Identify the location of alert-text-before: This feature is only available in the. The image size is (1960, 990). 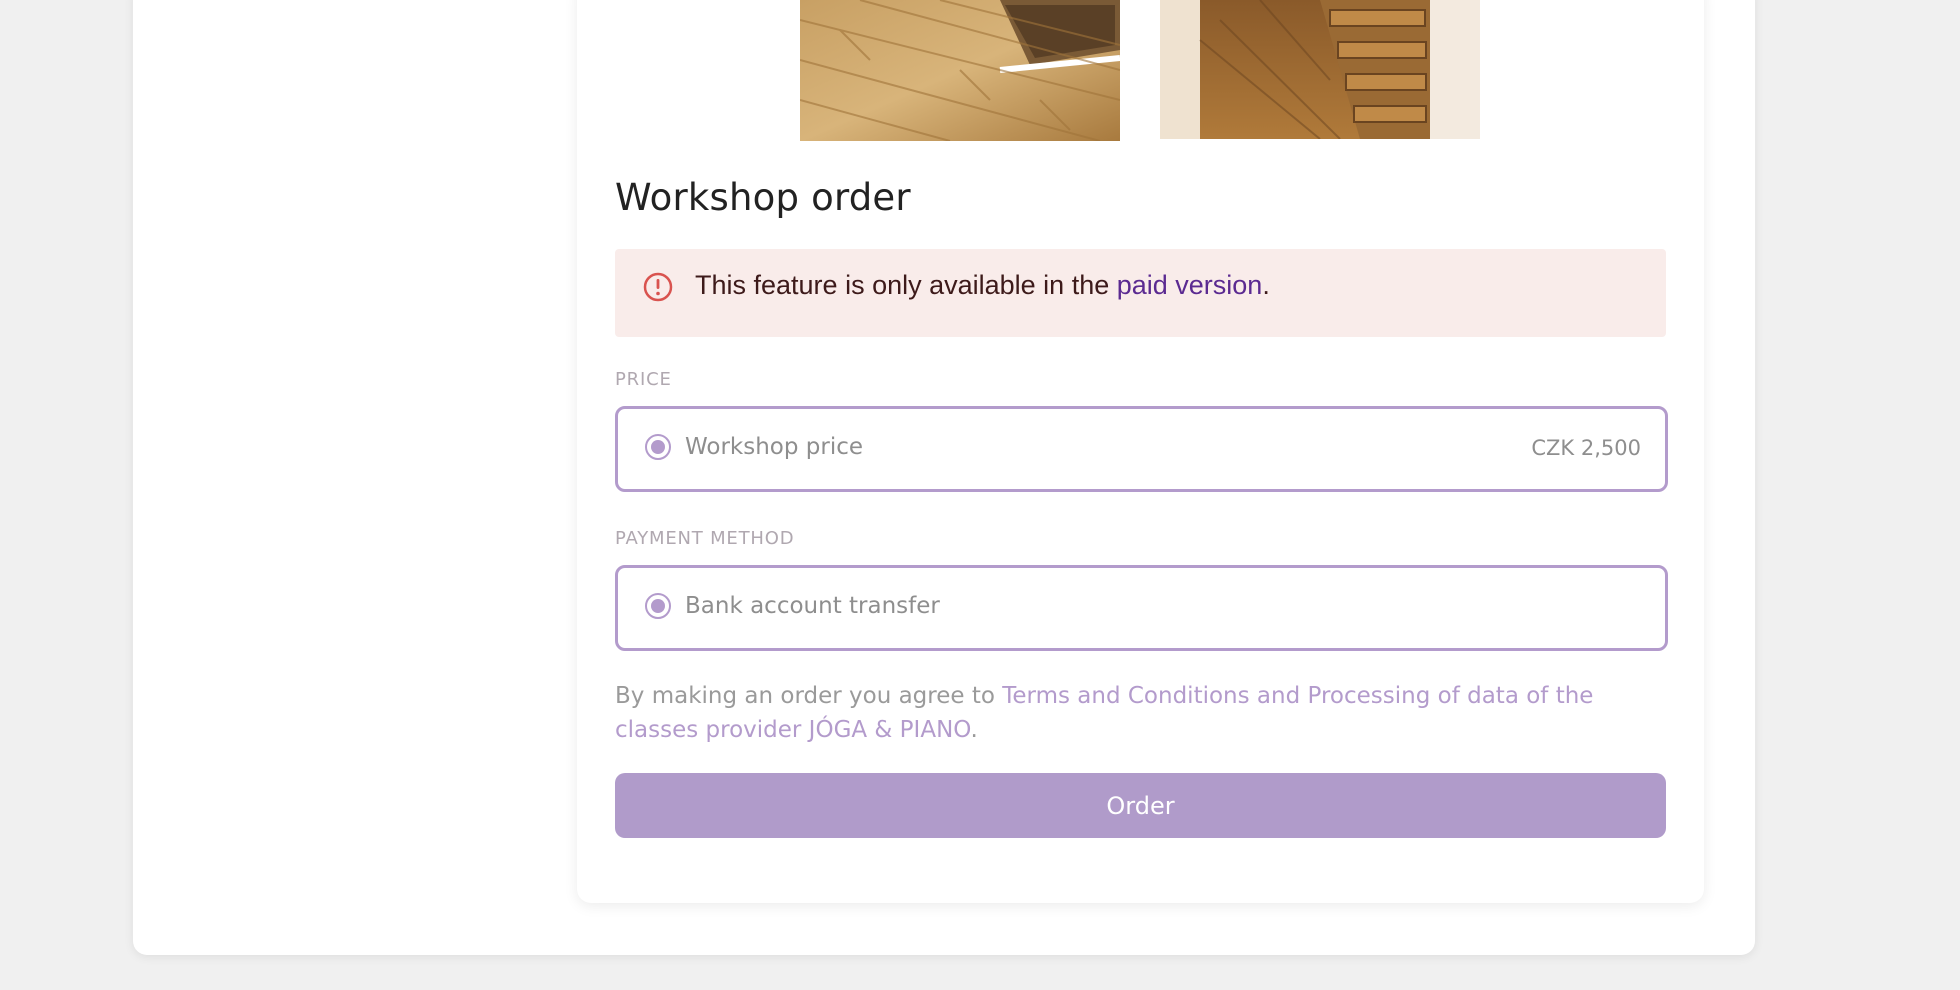
(906, 285).